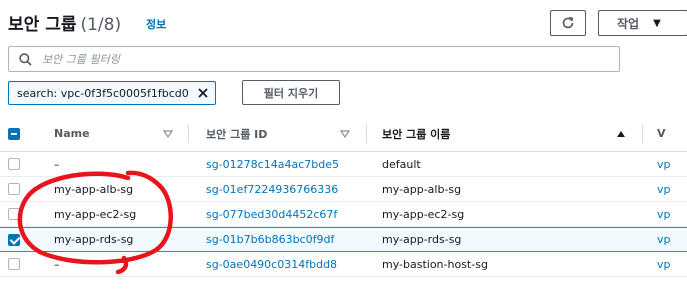 The image size is (687, 292). I want to click on row-group-id-link: sg-077bed30d4452c67f, so click(288, 214).